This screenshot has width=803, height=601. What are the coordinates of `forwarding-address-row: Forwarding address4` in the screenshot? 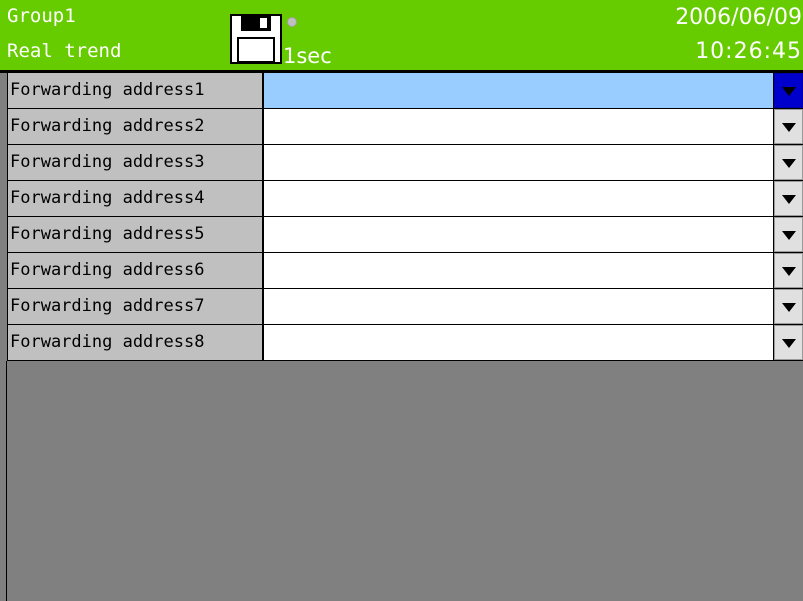 It's located at (405, 199).